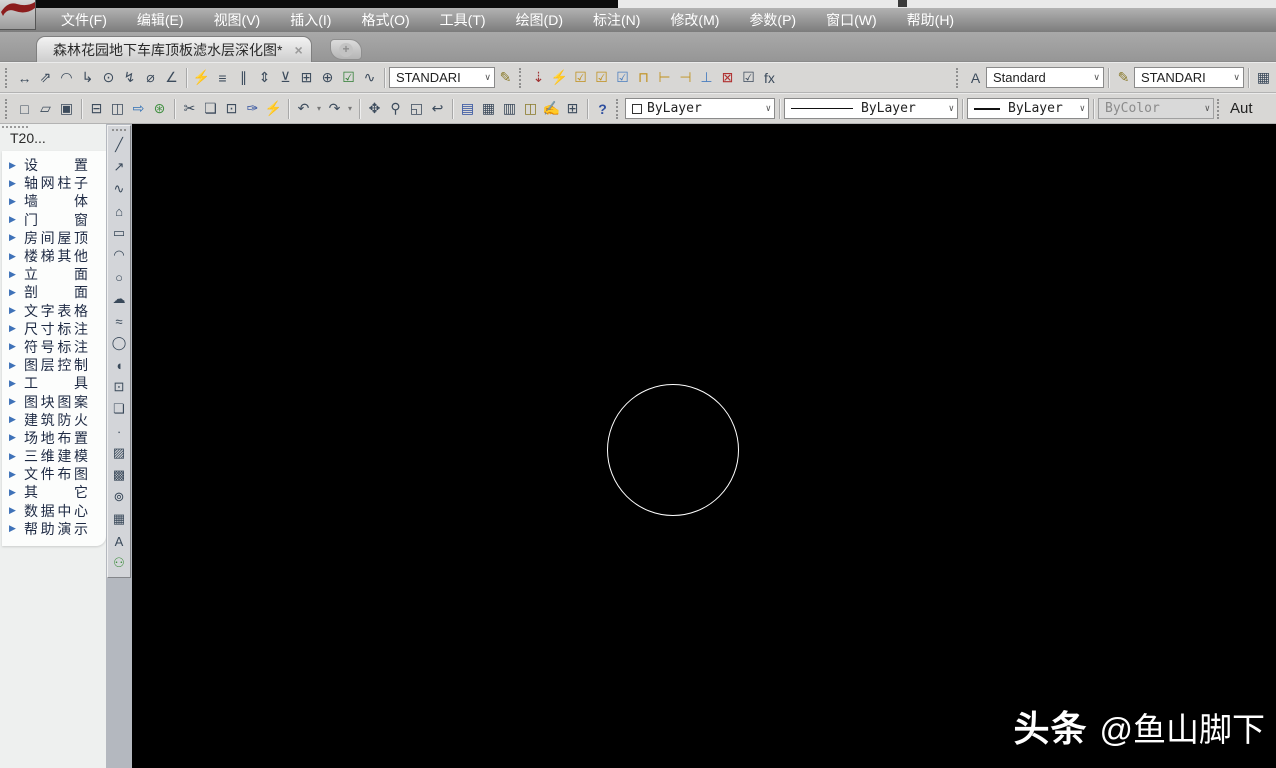 This screenshot has width=1276, height=768. What do you see at coordinates (772, 20) in the screenshot?
I see `menu-parametric: 参数(P)` at bounding box center [772, 20].